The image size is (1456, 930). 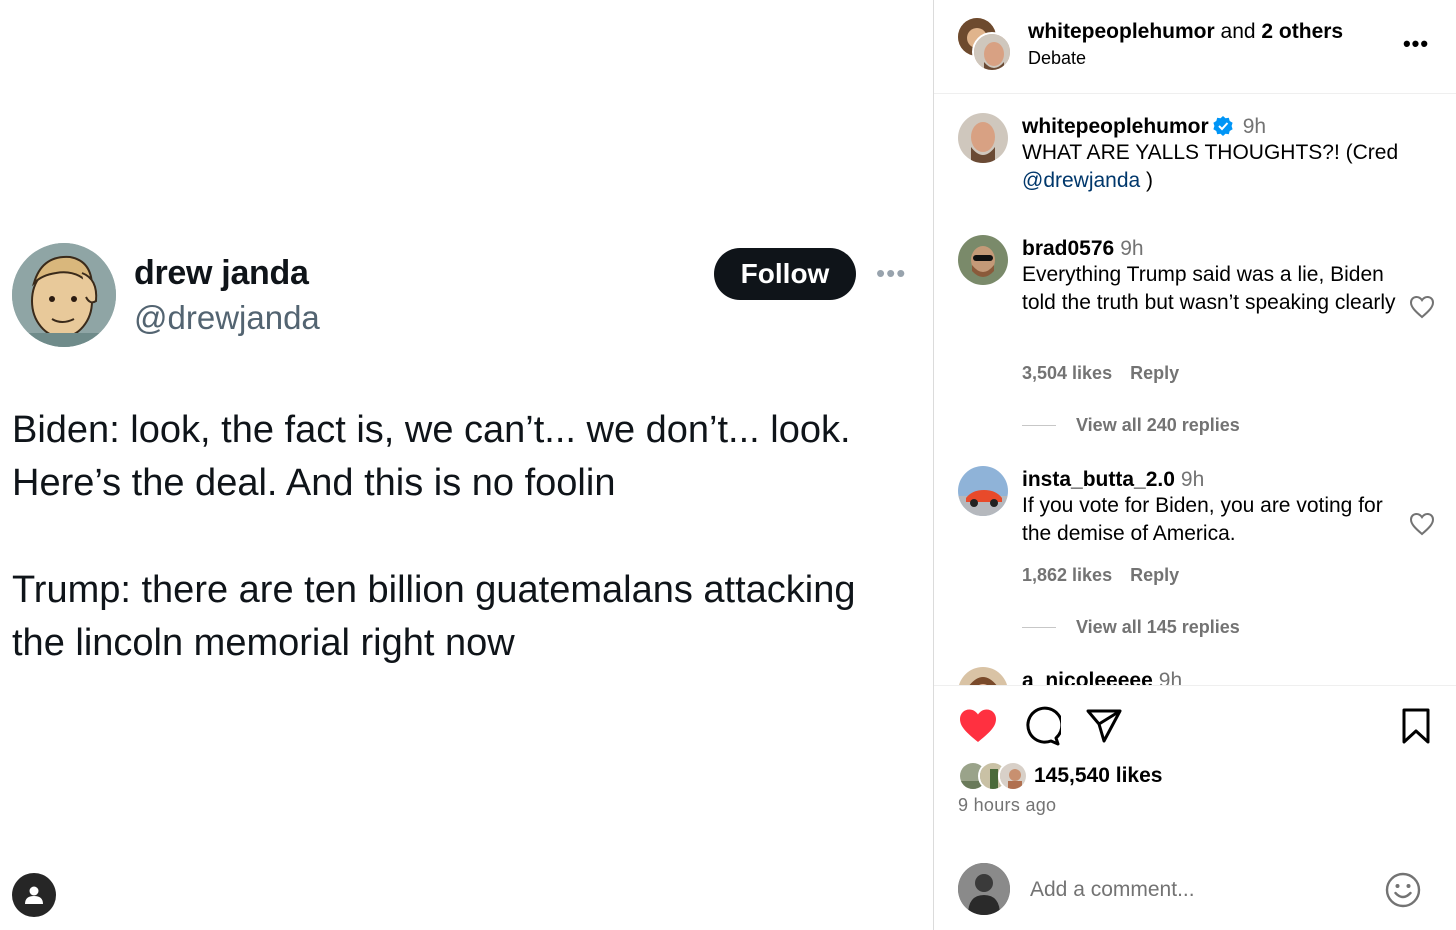 I want to click on user-icon, so click(x=34, y=895).